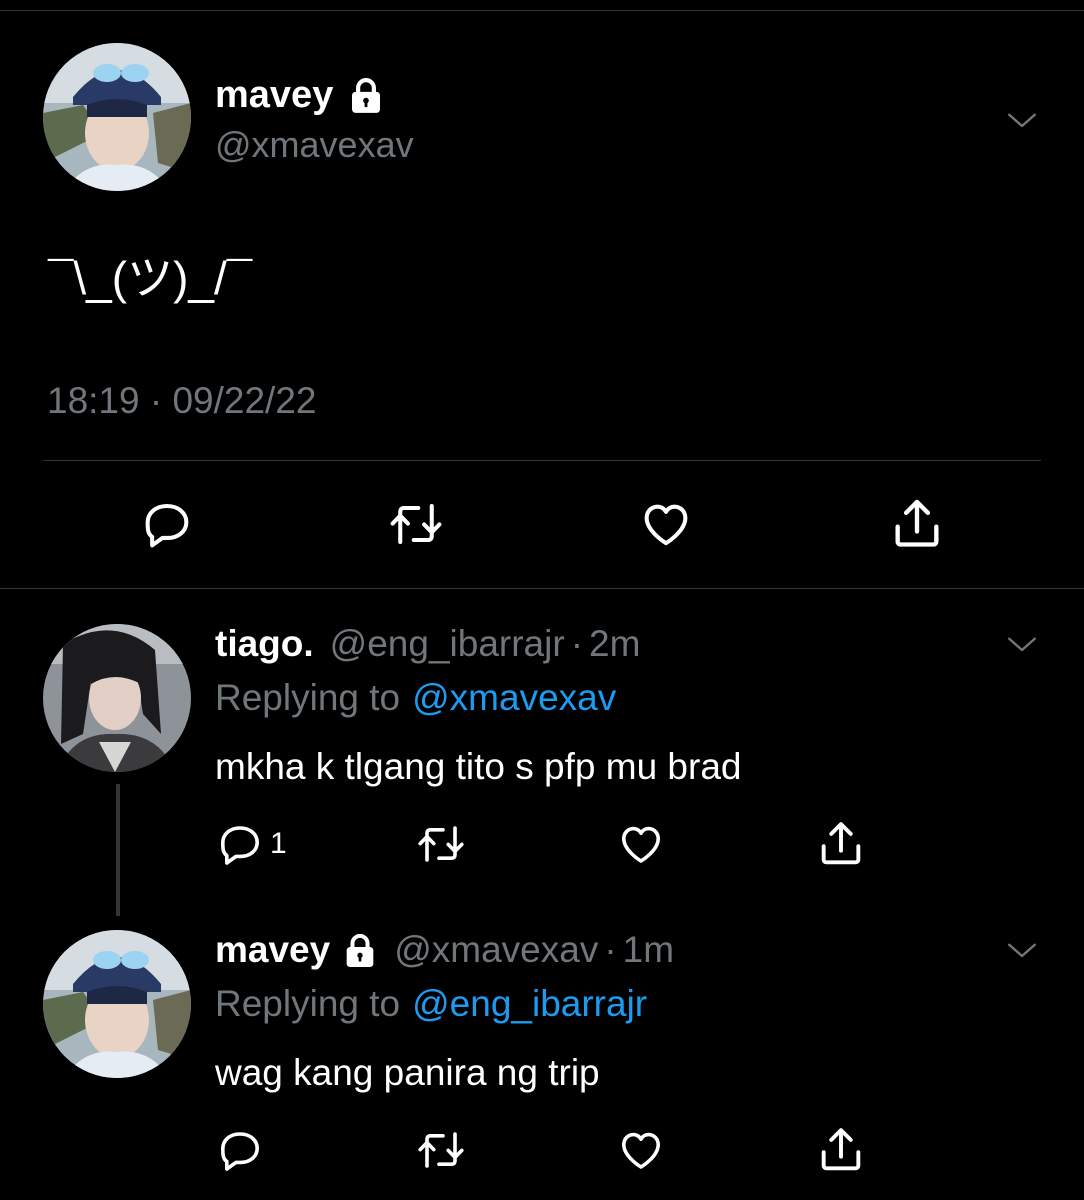  What do you see at coordinates (614, 644) in the screenshot?
I see `relative-time: 2m` at bounding box center [614, 644].